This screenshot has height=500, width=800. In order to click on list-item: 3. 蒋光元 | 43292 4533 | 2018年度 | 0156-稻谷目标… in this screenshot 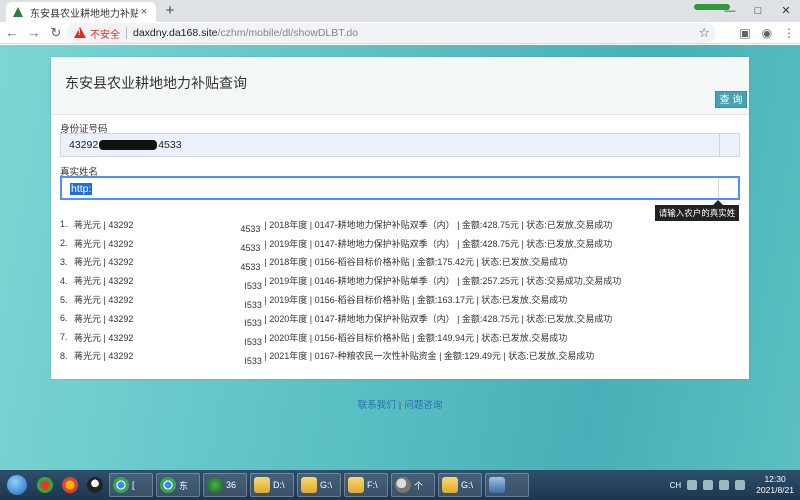, I will do `click(400, 262)`.